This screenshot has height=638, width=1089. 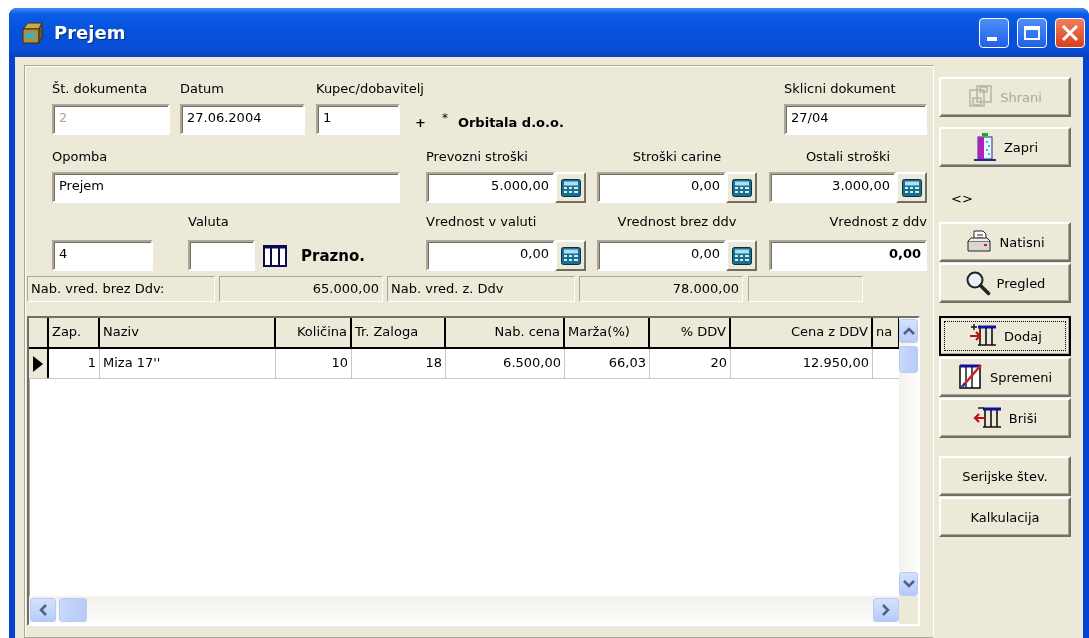 What do you see at coordinates (90, 32) in the screenshot?
I see `window-title: Prejem` at bounding box center [90, 32].